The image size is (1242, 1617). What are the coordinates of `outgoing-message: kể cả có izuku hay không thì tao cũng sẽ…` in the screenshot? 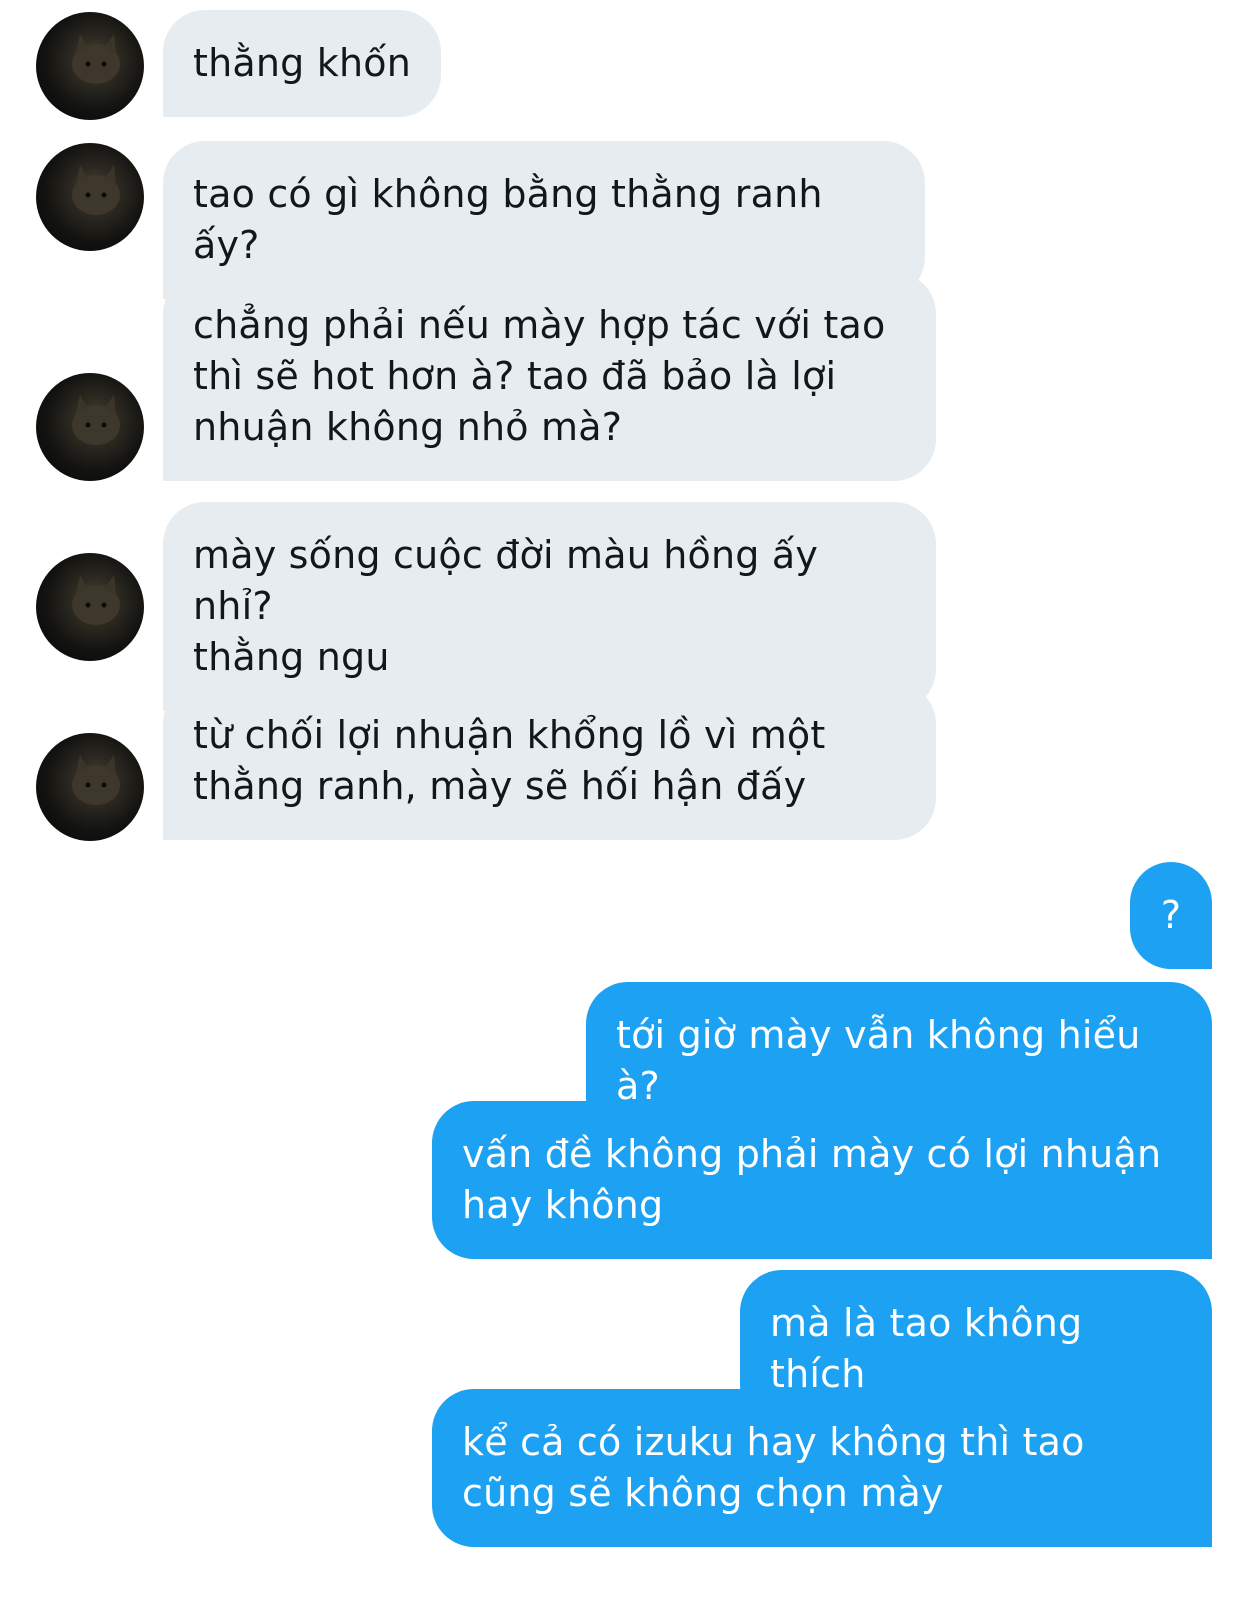 It's located at (822, 1468).